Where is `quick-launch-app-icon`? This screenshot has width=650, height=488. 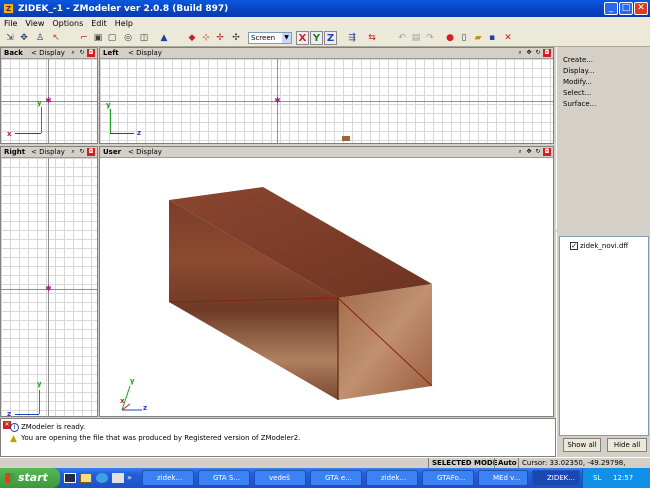
quick-launch-app-icon is located at coordinates (118, 478).